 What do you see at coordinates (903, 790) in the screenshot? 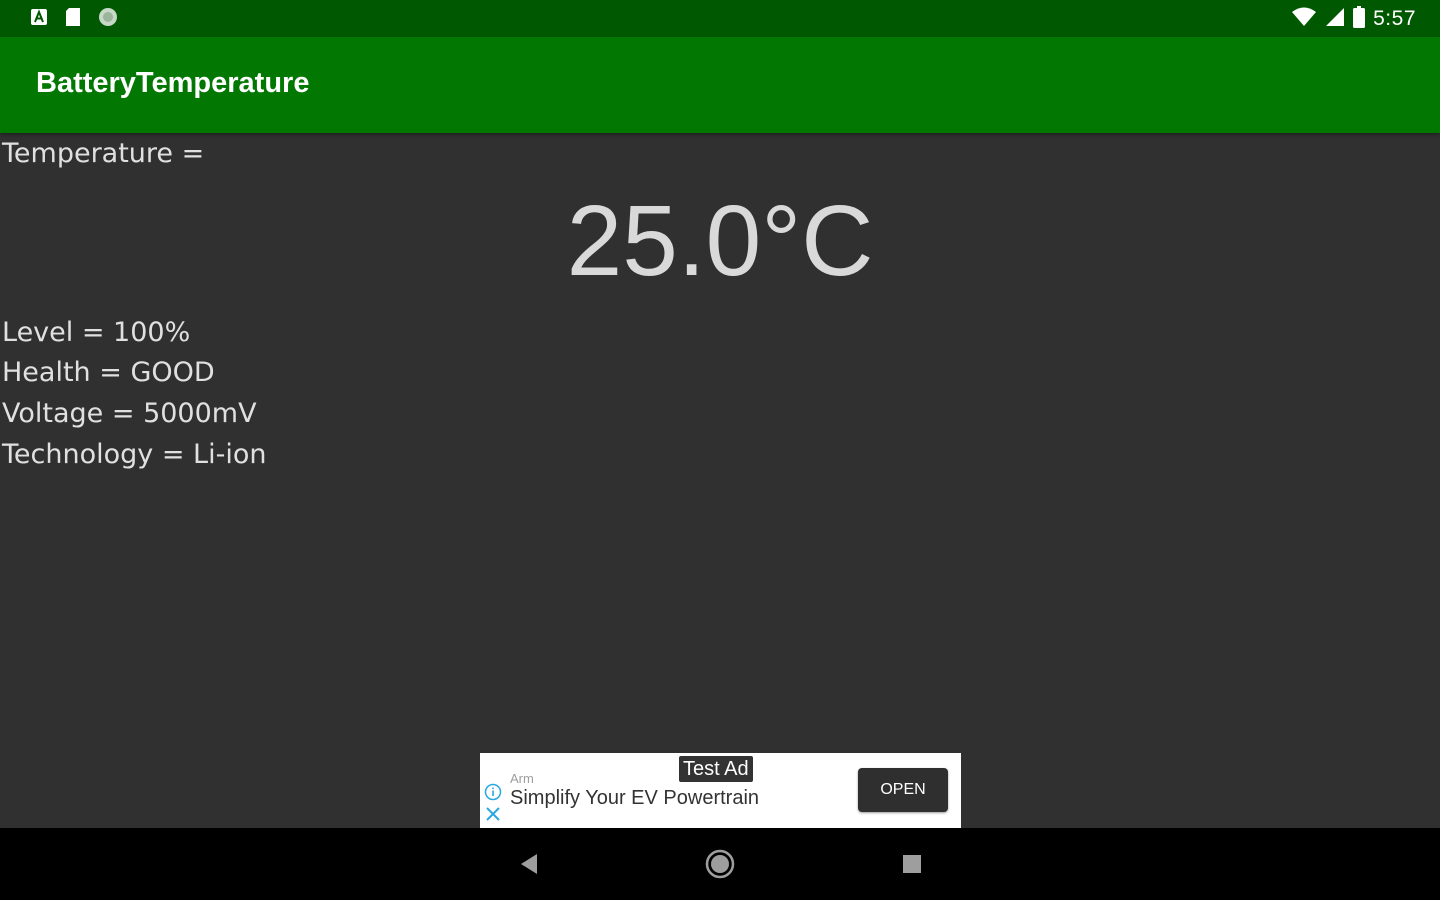
I see `ad-open-button: OPEN` at bounding box center [903, 790].